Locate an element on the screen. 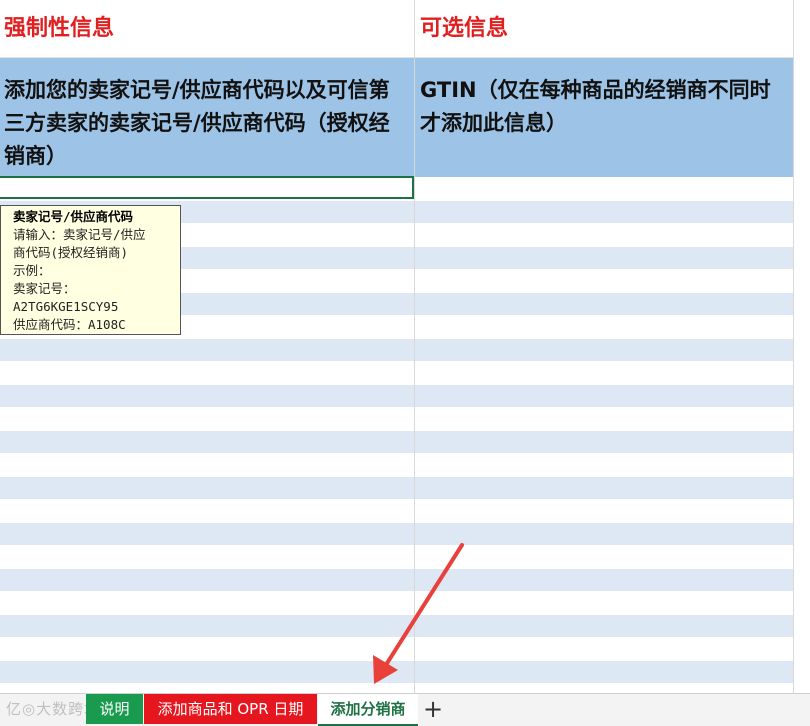  tab-add-products-opr-date: 添加商品和 OPR 日期 is located at coordinates (230, 709).